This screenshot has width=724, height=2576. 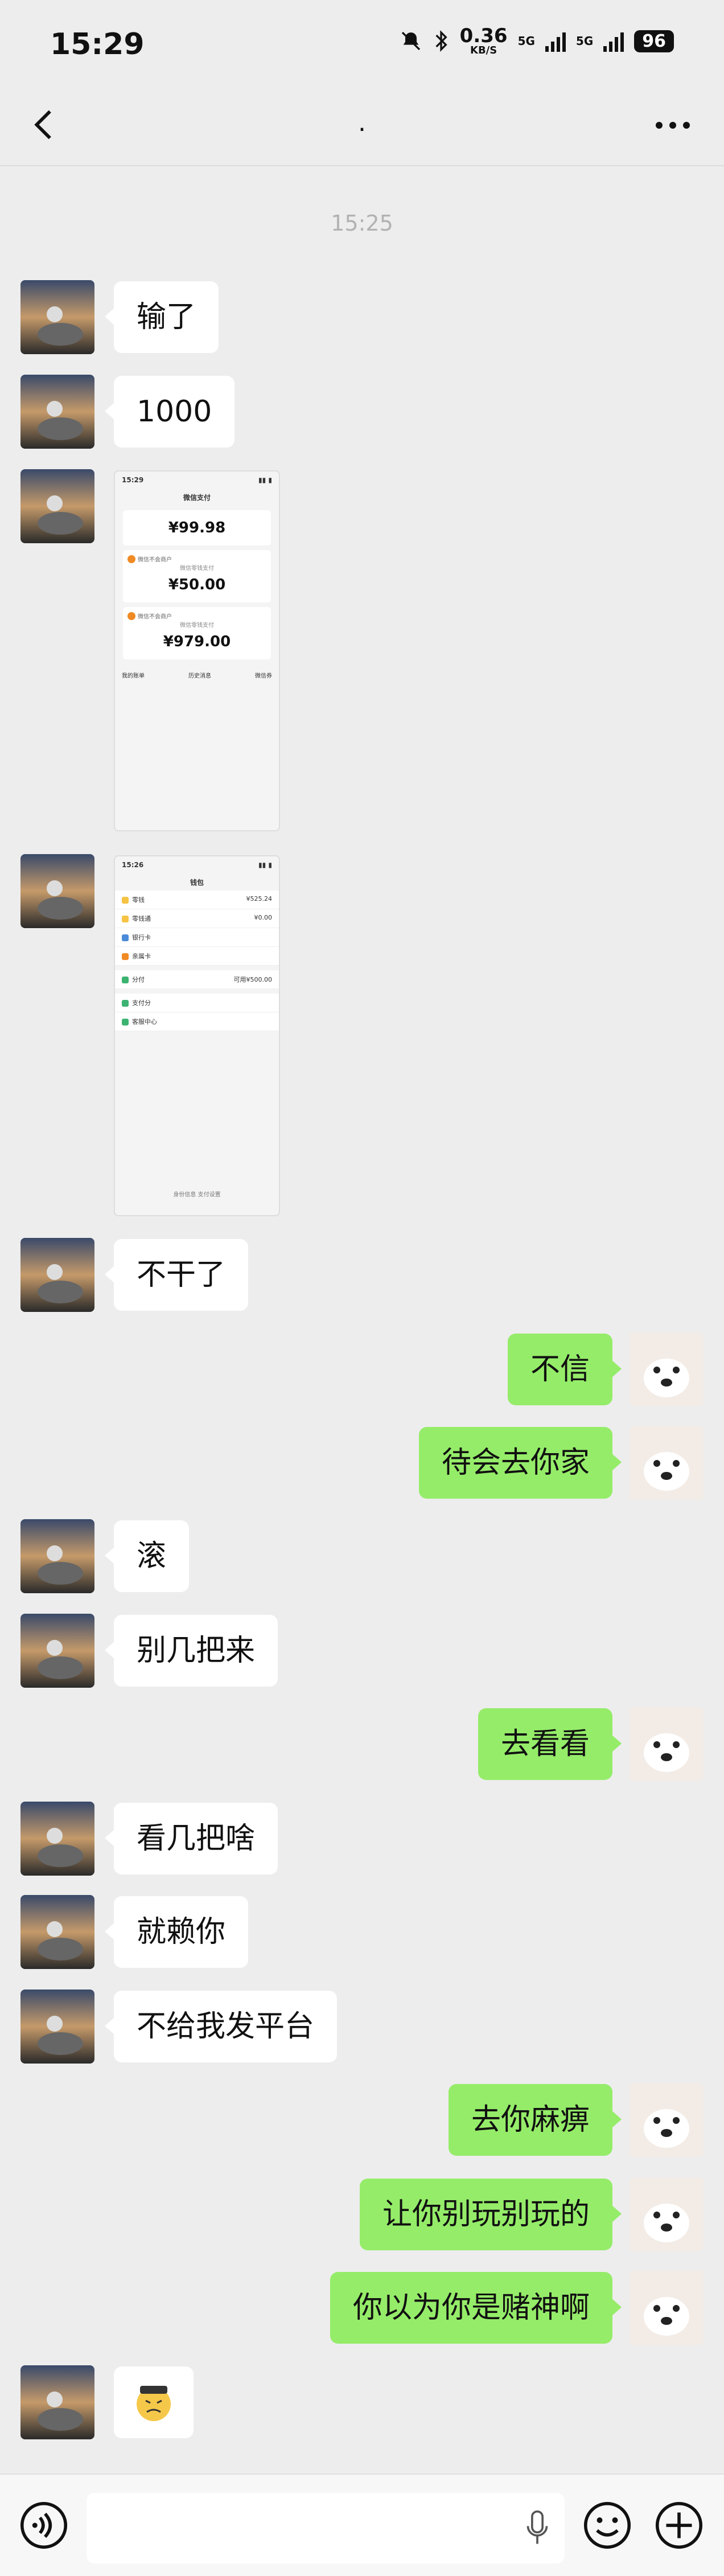 I want to click on message-timestamp: 15:25, so click(x=362, y=223).